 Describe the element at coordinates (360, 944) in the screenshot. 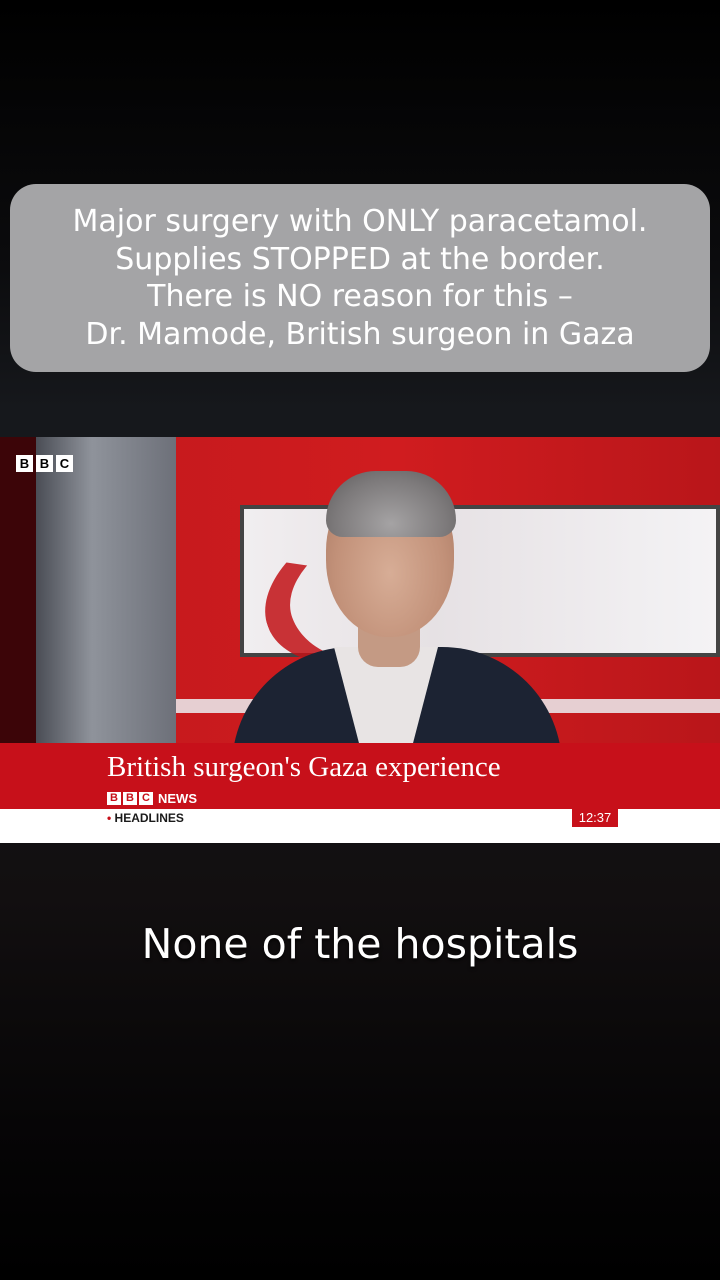

I see `subtitle-text: None of the hospitals` at that location.